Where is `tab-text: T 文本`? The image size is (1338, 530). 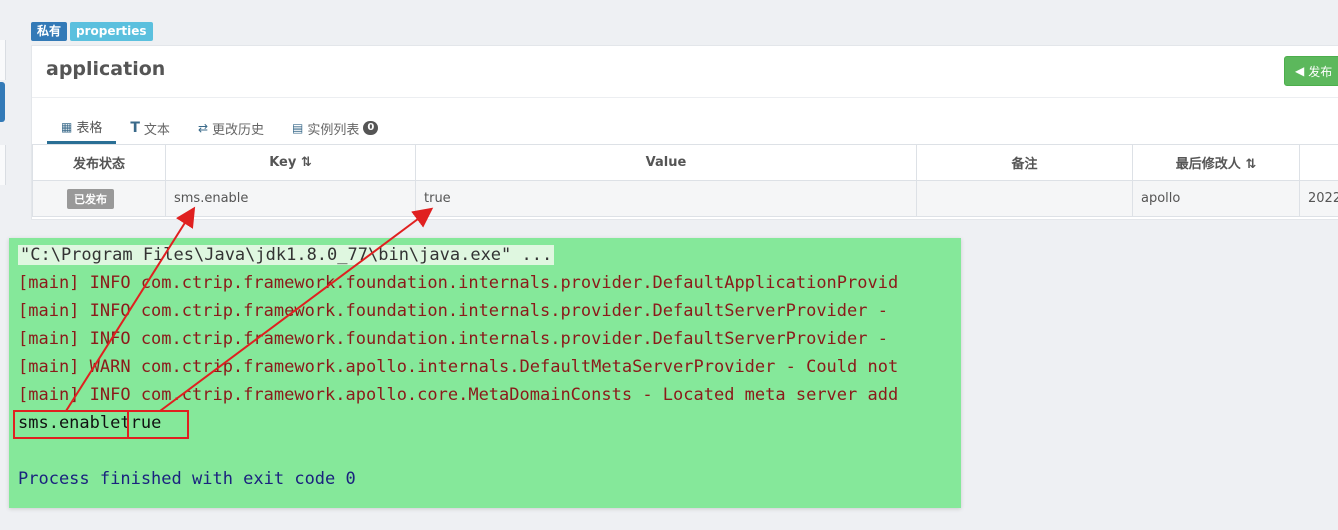
tab-text: T 文本 is located at coordinates (150, 131).